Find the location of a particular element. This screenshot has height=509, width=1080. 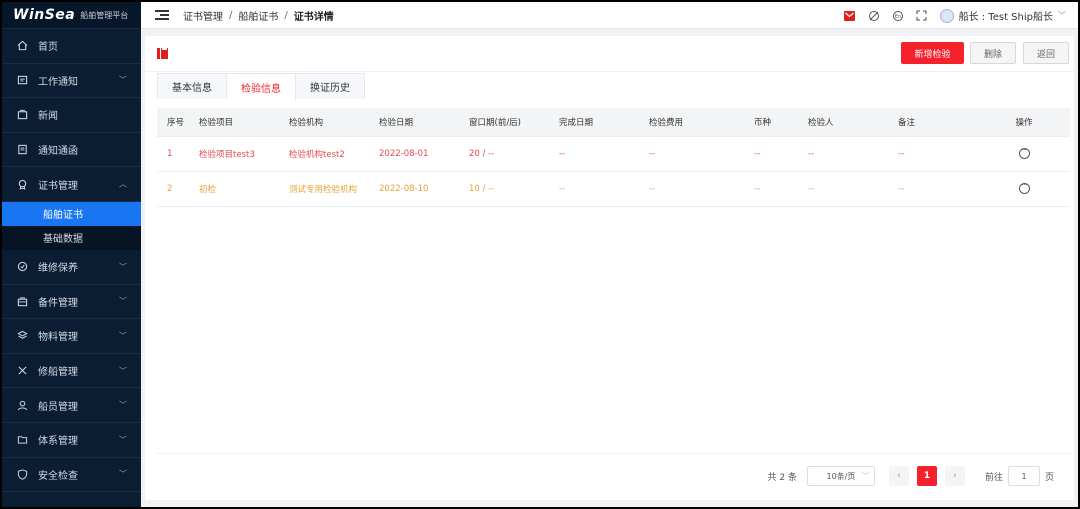

tab-inspection-info: 检验信息 is located at coordinates (261, 87).